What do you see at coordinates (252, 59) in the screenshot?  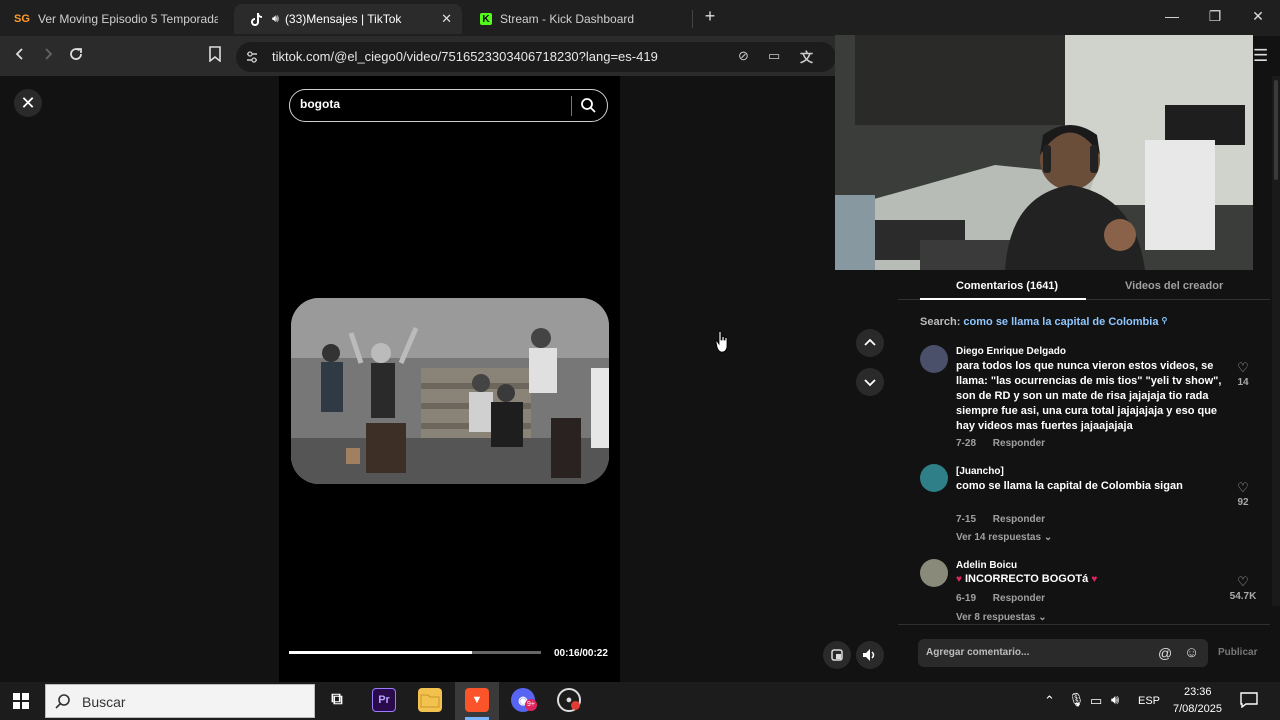 I see `site-settings-icon` at bounding box center [252, 59].